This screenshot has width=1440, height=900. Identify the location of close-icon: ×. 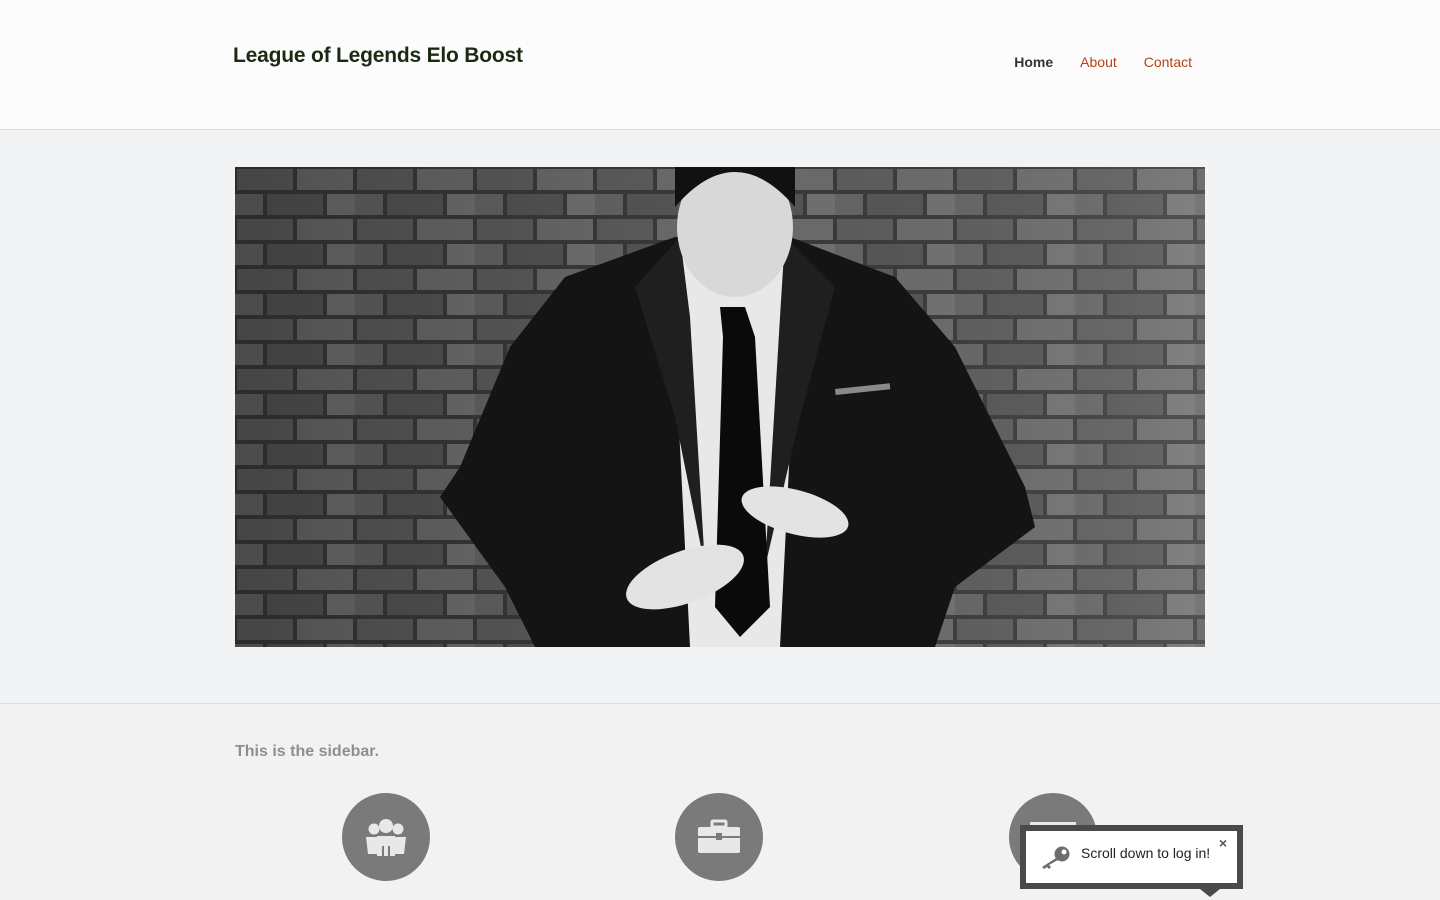
(1223, 843).